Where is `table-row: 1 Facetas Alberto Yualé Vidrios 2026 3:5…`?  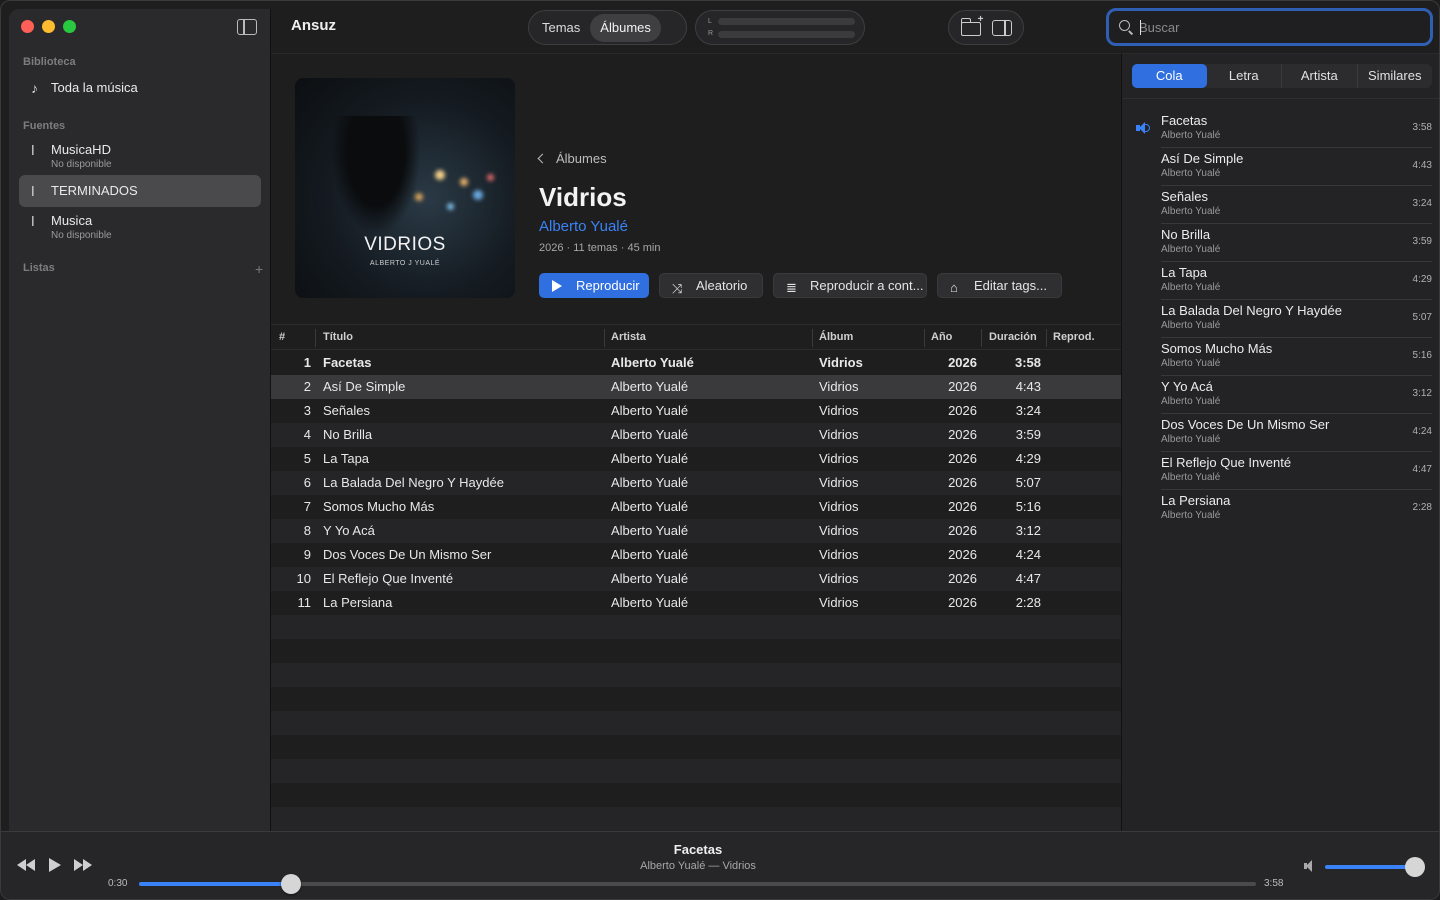
table-row: 1 Facetas Alberto Yualé Vidrios 2026 3:5… is located at coordinates (696, 363).